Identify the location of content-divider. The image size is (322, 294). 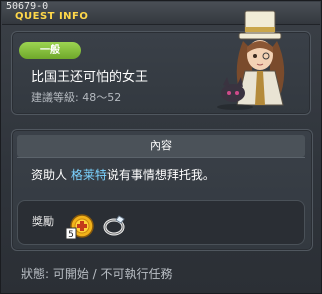
(161, 157).